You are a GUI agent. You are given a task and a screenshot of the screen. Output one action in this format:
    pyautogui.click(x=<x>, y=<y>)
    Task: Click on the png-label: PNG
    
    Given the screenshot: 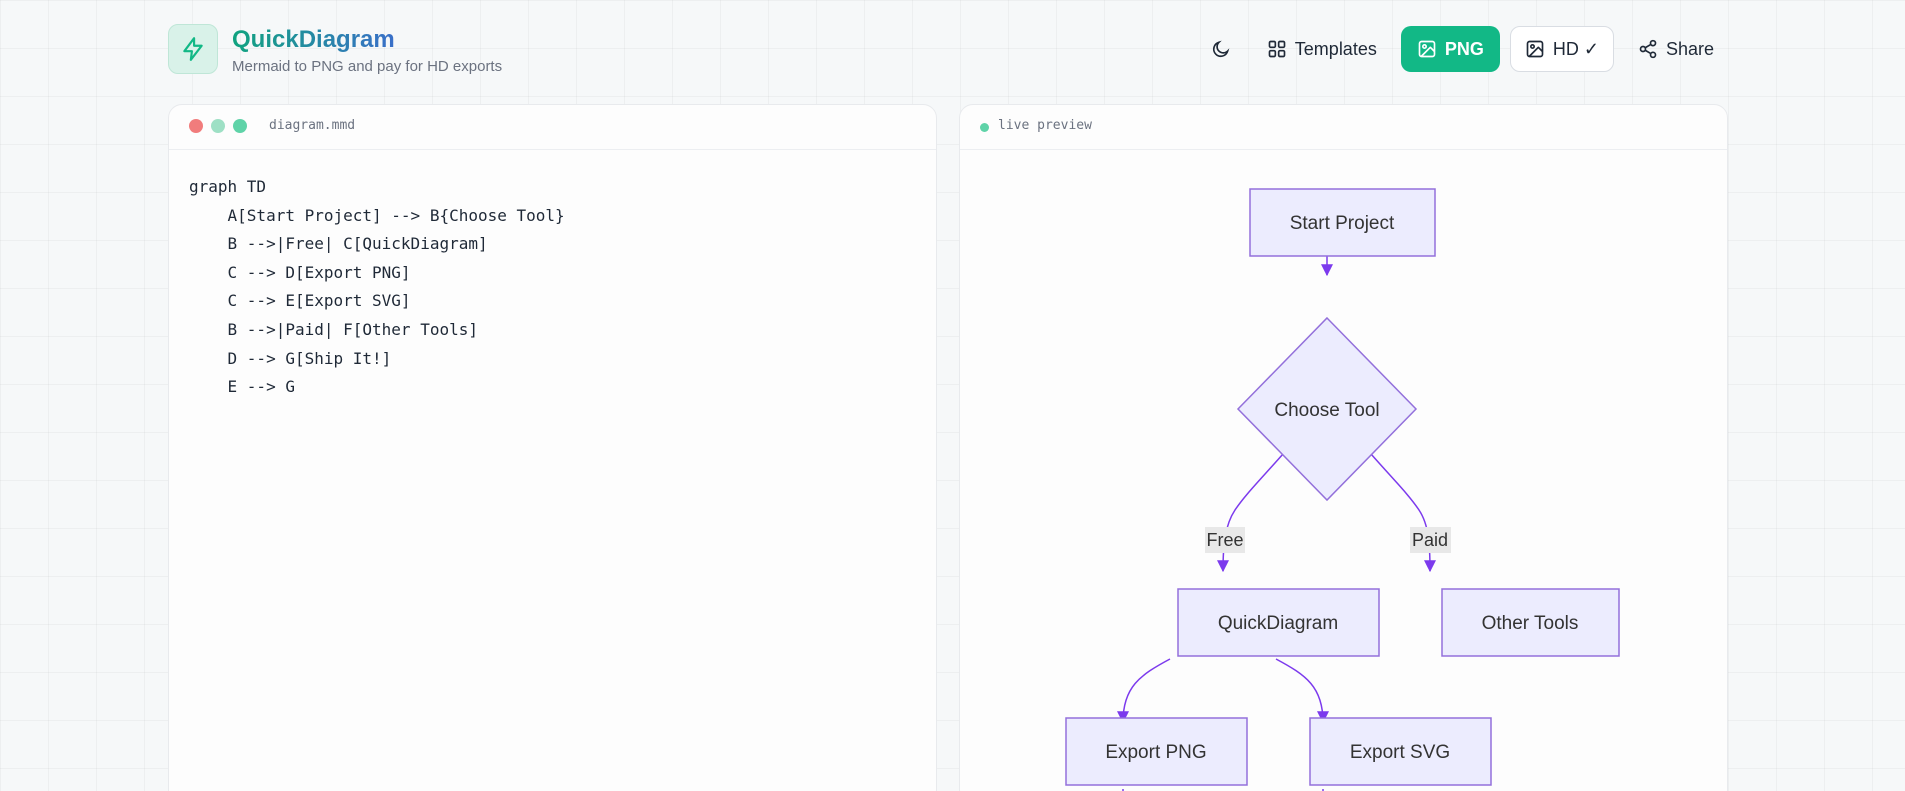 What is the action you would take?
    pyautogui.click(x=1464, y=48)
    